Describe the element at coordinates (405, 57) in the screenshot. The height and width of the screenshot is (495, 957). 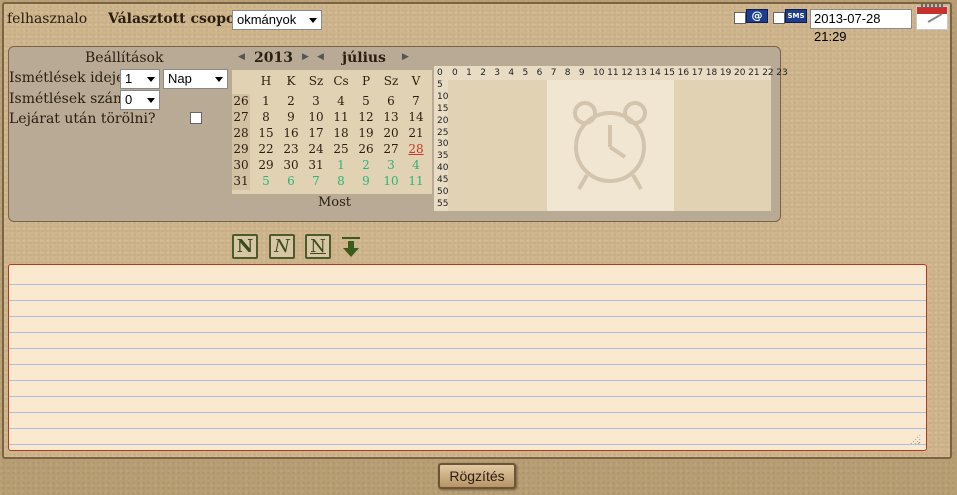
I see `next-month-icon: ▶` at that location.